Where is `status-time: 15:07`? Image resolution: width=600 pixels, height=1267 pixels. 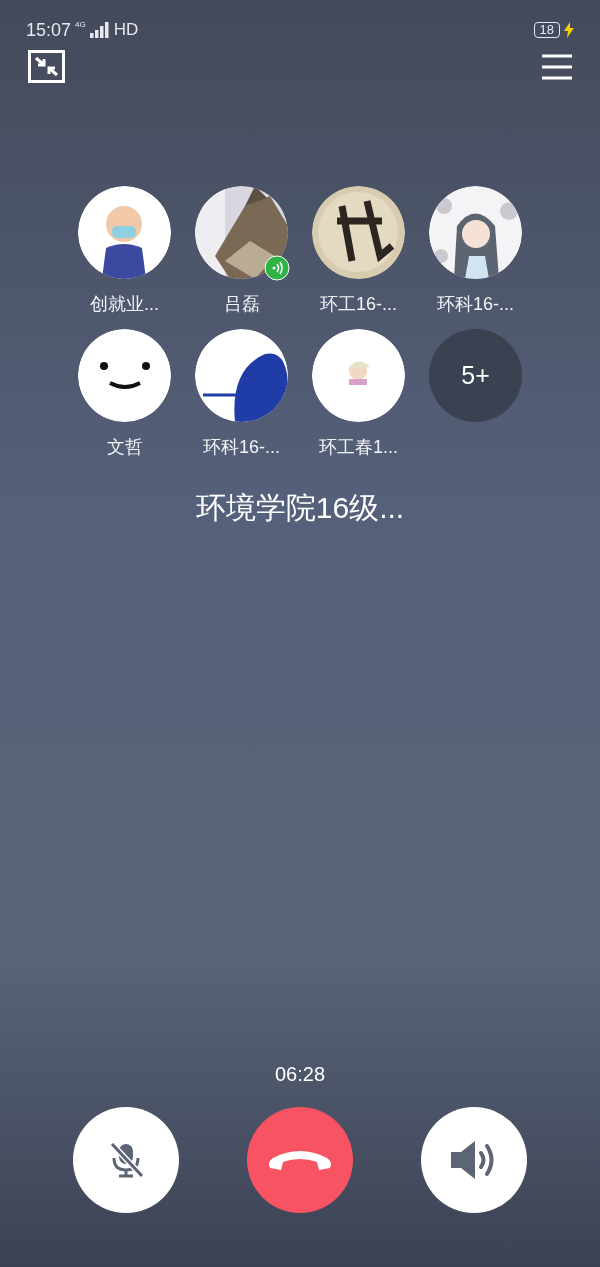
status-time: 15:07 is located at coordinates (49, 30).